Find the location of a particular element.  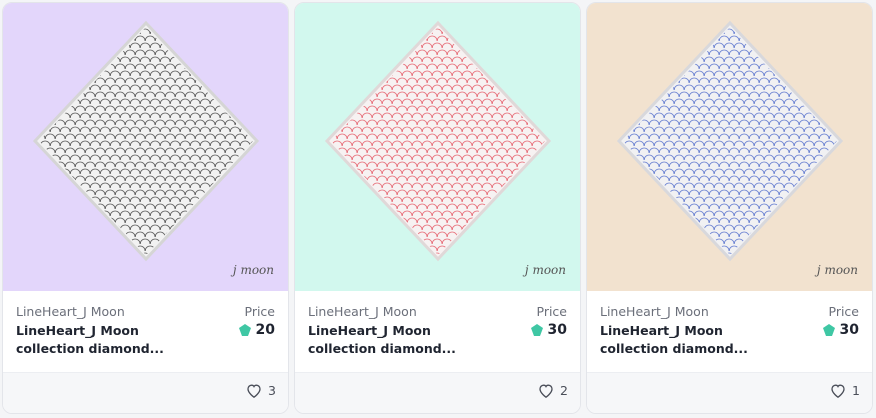

card-footer: 2 is located at coordinates (437, 392).